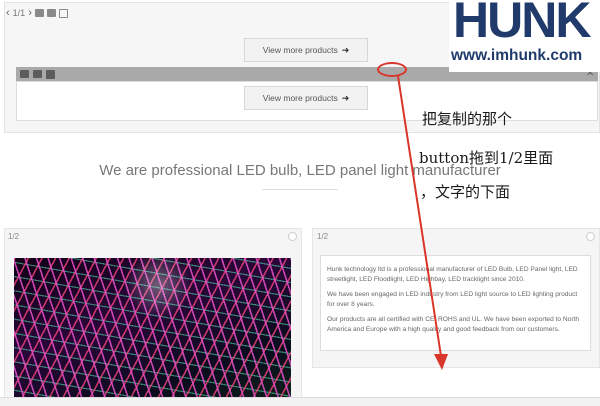 The image size is (600, 406). I want to click on annotation-arrow, so click(422, 222).